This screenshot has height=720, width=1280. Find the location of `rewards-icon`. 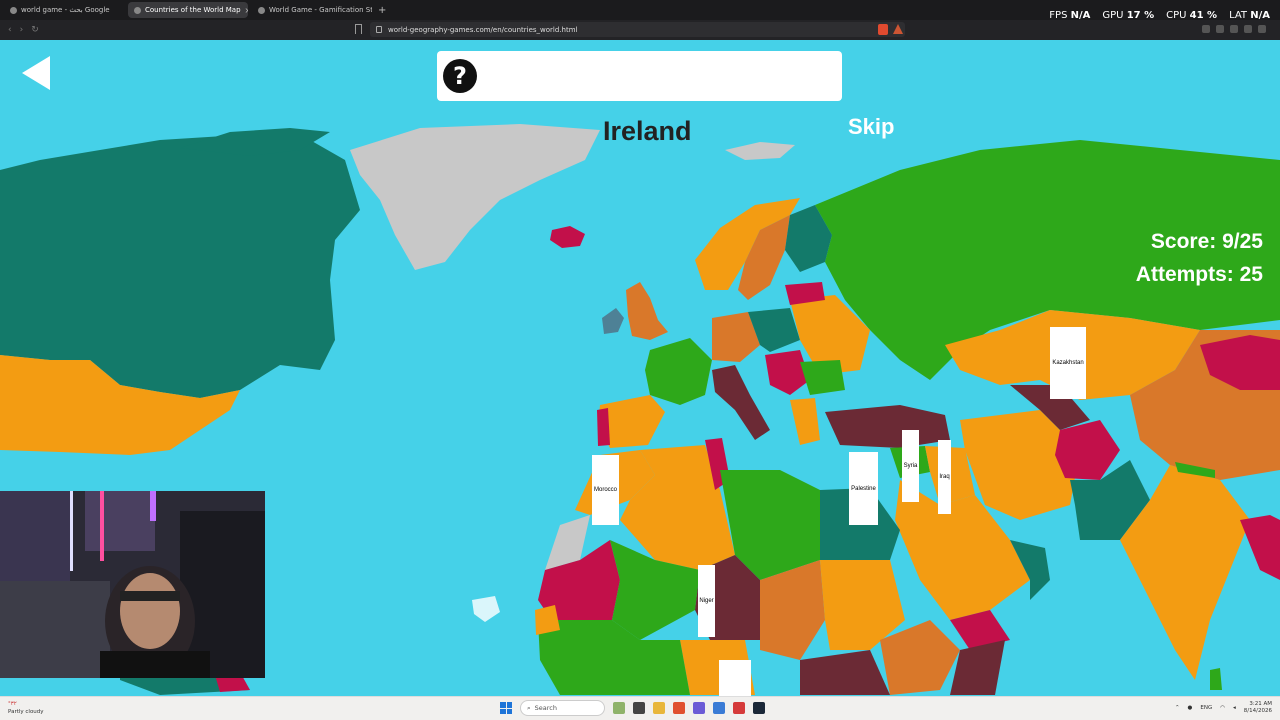

rewards-icon is located at coordinates (898, 29).